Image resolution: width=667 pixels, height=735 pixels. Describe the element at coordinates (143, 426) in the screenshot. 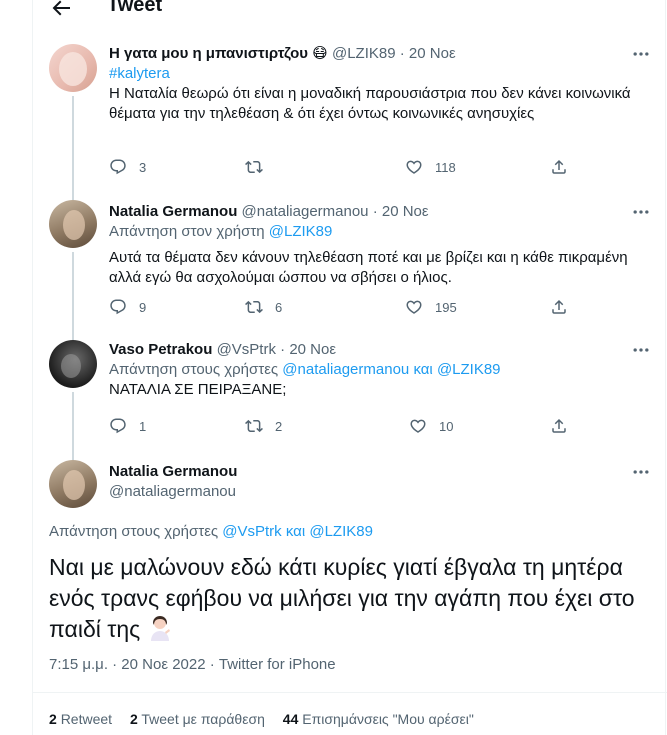

I see `reply-count: 1` at that location.